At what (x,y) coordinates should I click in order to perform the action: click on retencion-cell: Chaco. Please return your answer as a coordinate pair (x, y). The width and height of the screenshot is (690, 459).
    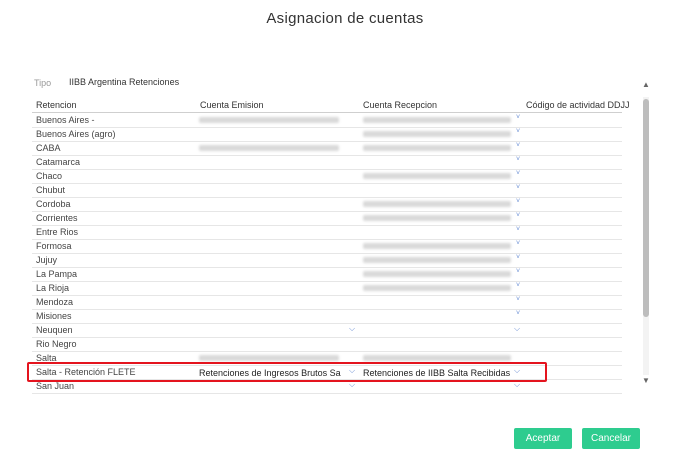
    Looking at the image, I should click on (49, 176).